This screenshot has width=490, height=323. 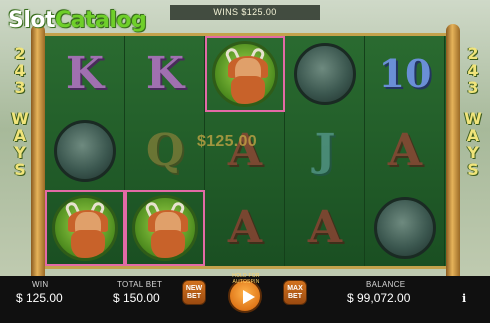 I want to click on reel-1: K, so click(x=85, y=151).